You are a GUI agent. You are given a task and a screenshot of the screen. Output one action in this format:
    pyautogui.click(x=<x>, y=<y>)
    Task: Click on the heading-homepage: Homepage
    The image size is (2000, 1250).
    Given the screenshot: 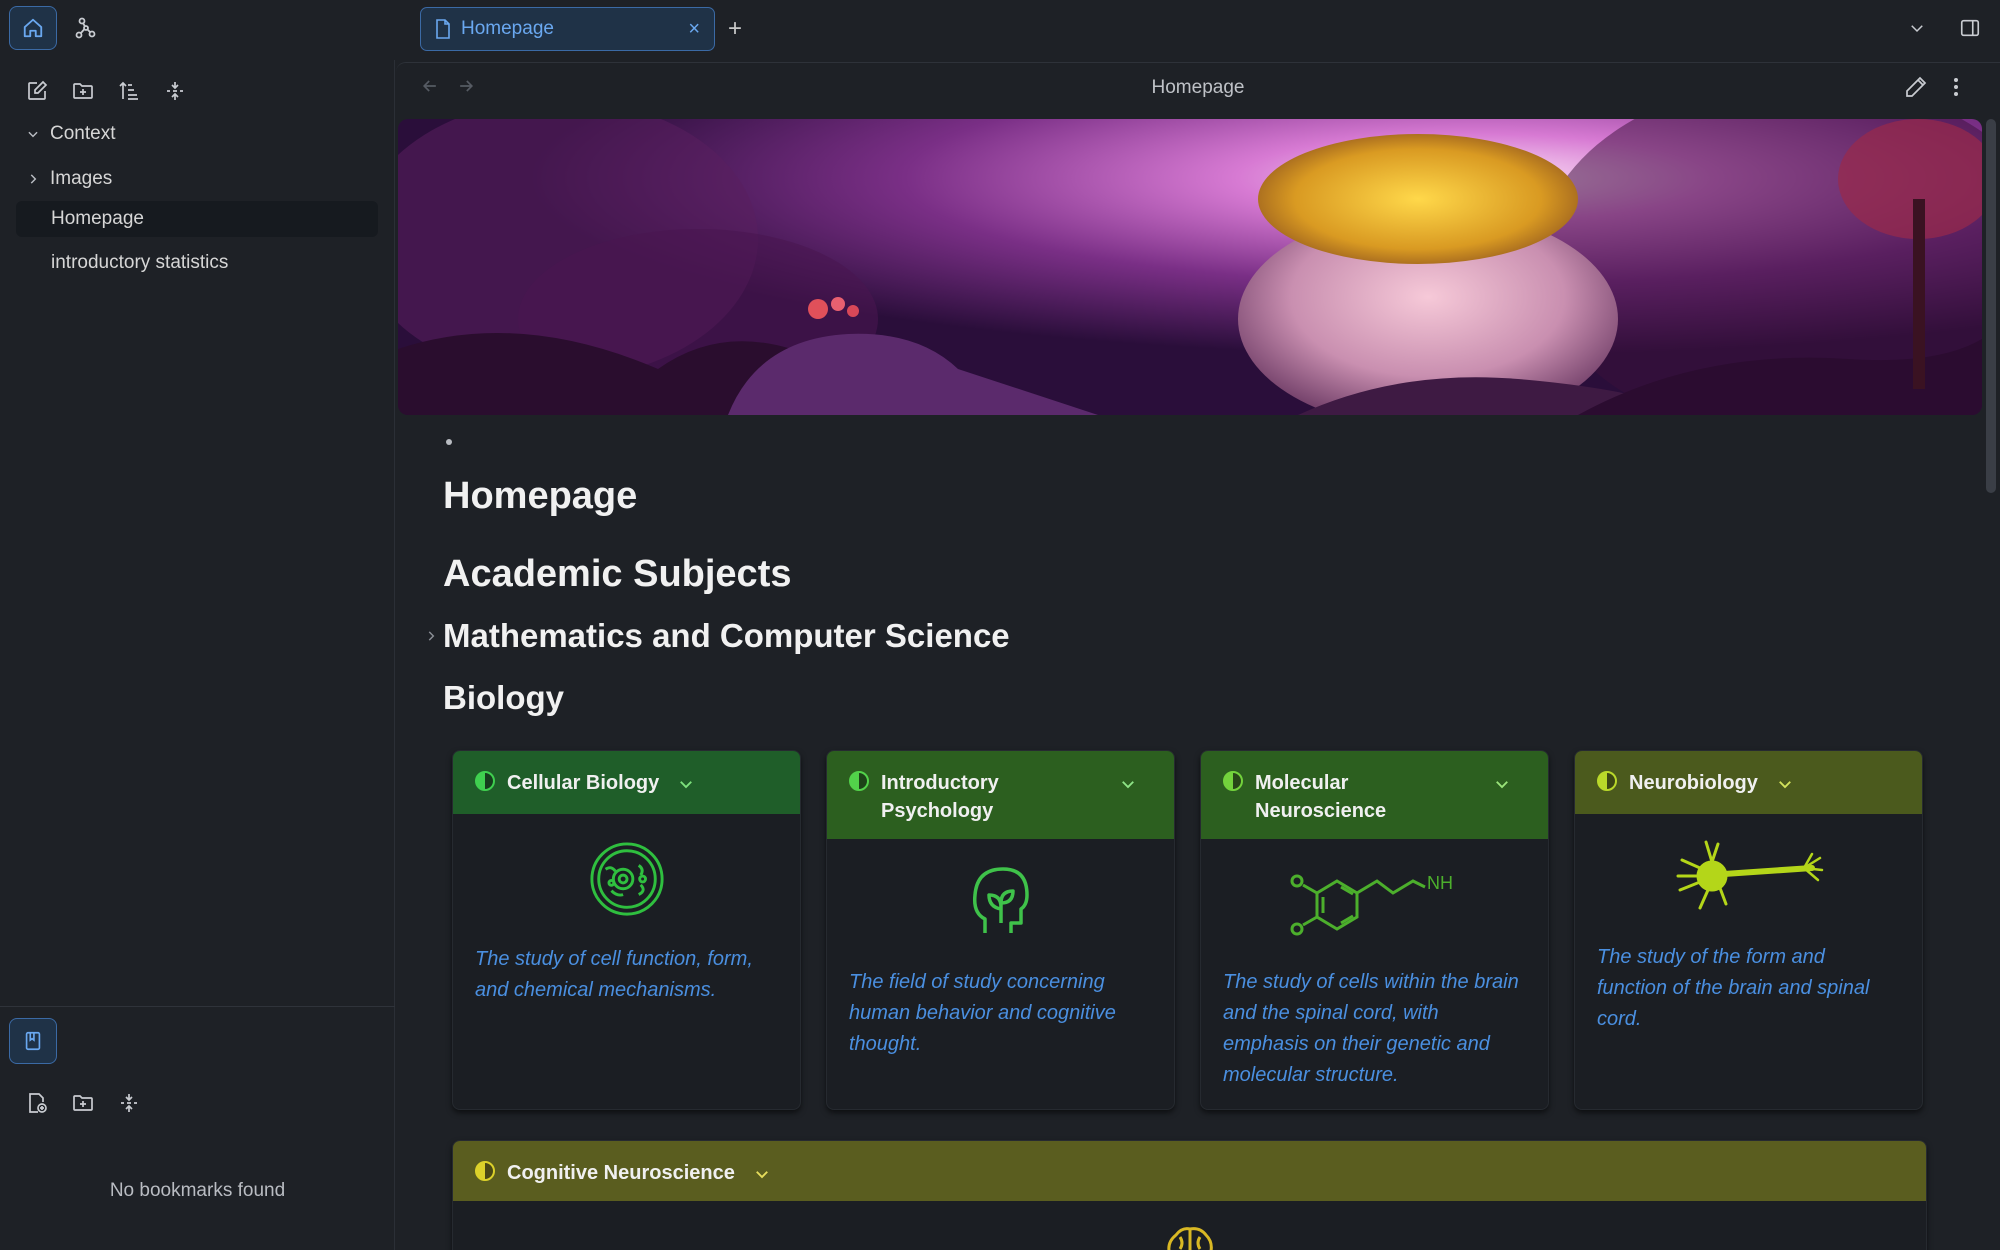 What is the action you would take?
    pyautogui.click(x=540, y=496)
    